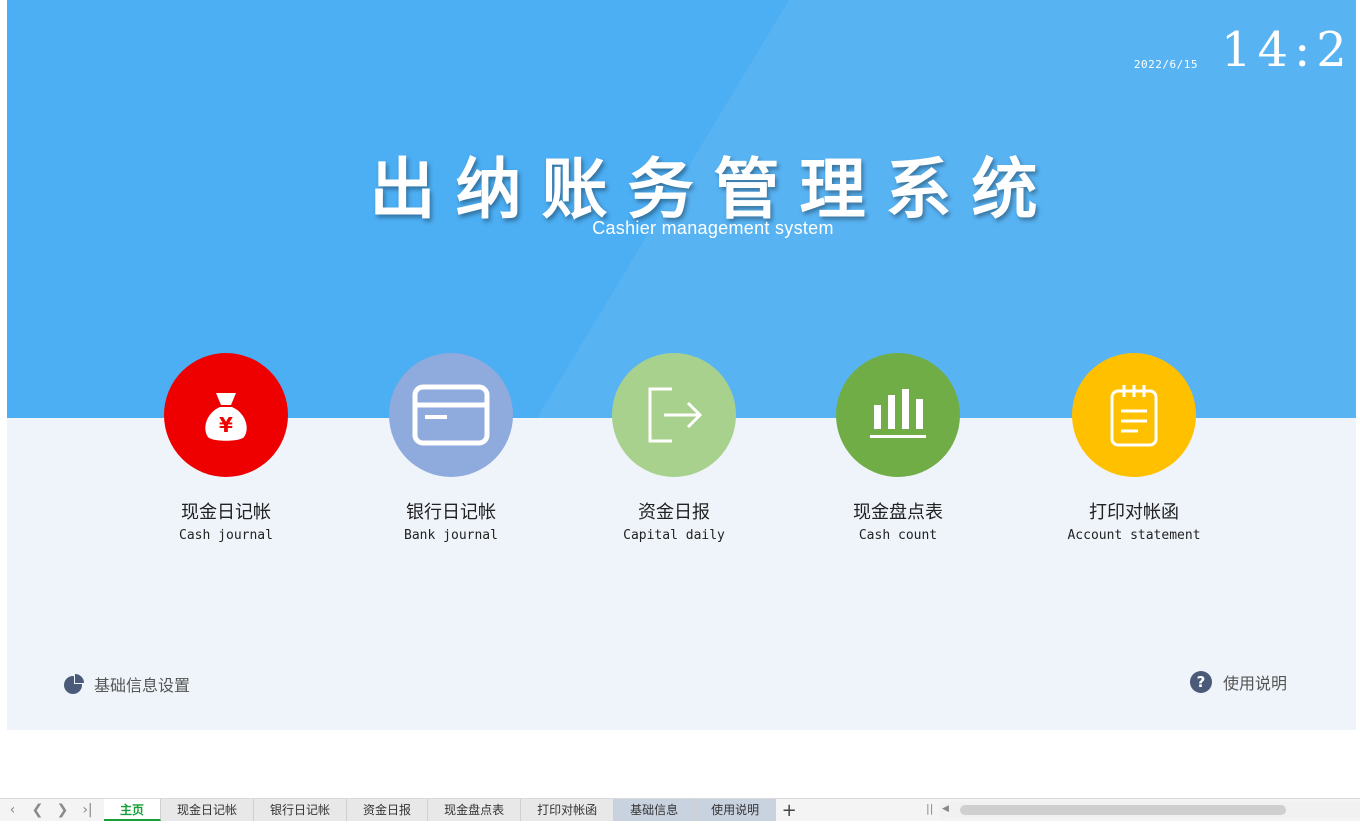 This screenshot has height=826, width=1360. What do you see at coordinates (451, 512) in the screenshot?
I see `tile-label-cn: 银行日记帐` at bounding box center [451, 512].